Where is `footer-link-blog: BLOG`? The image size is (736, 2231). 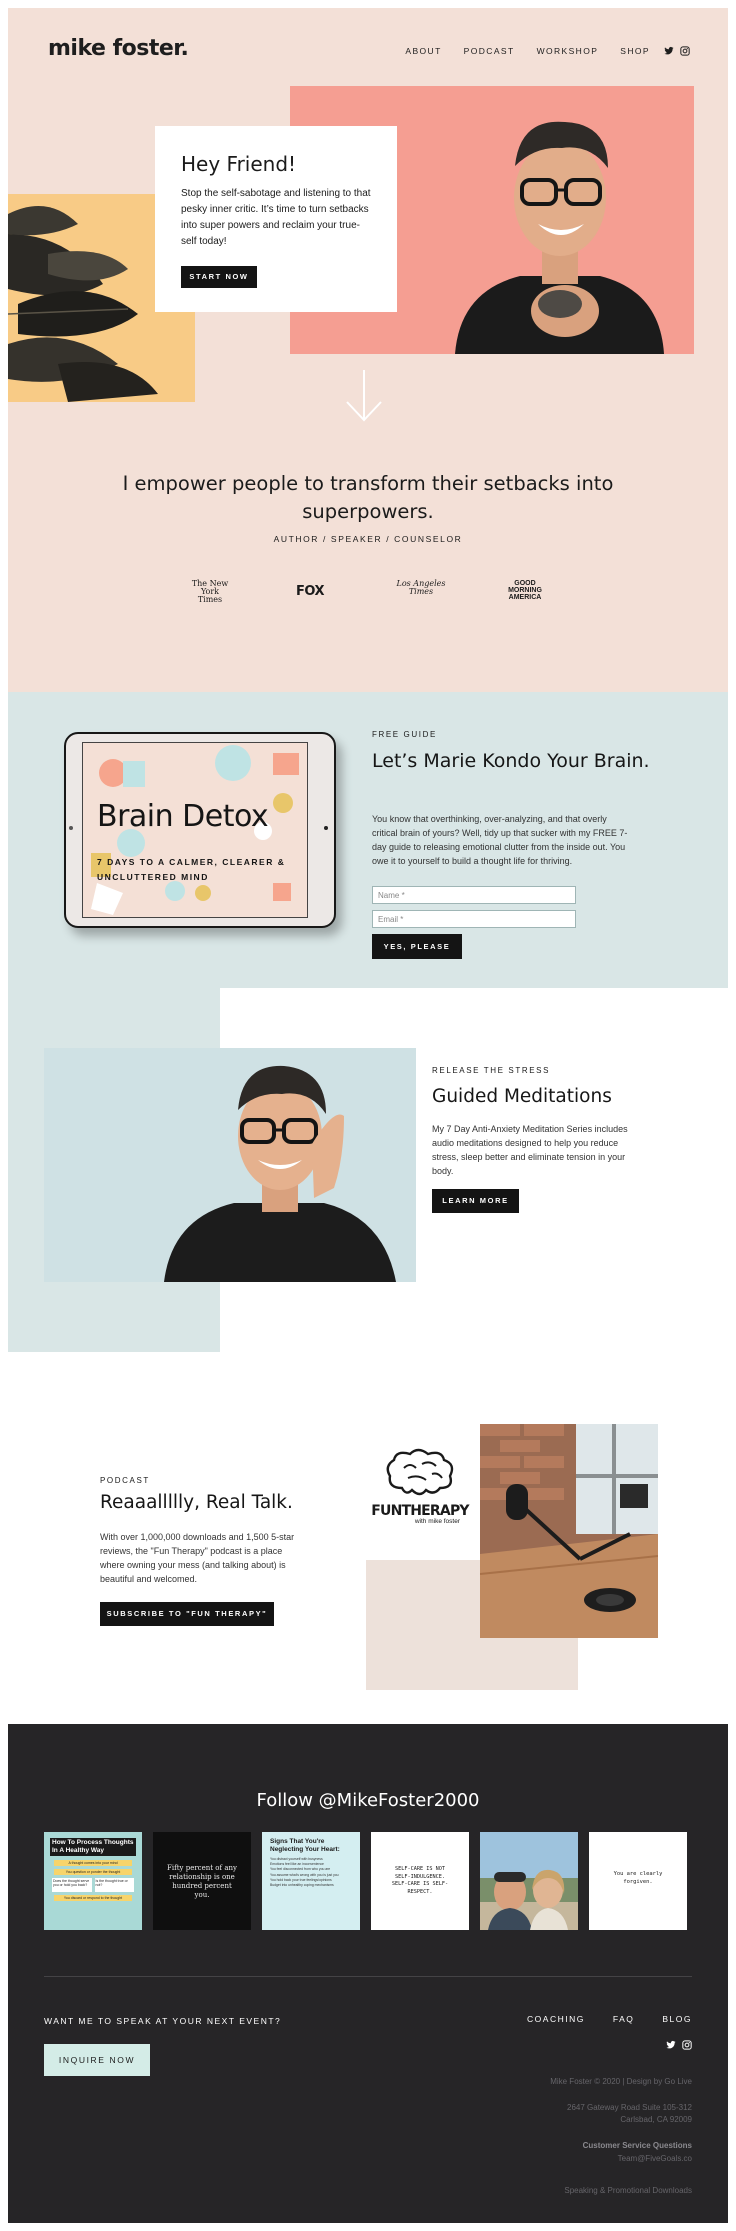 footer-link-blog: BLOG is located at coordinates (677, 2019).